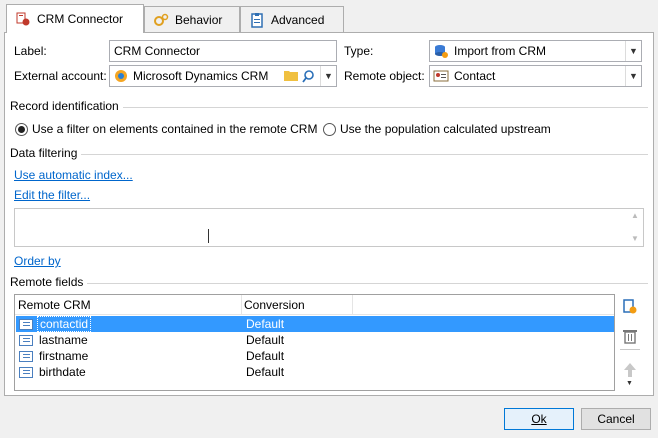  I want to click on table-row: lastname Default, so click(315, 340).